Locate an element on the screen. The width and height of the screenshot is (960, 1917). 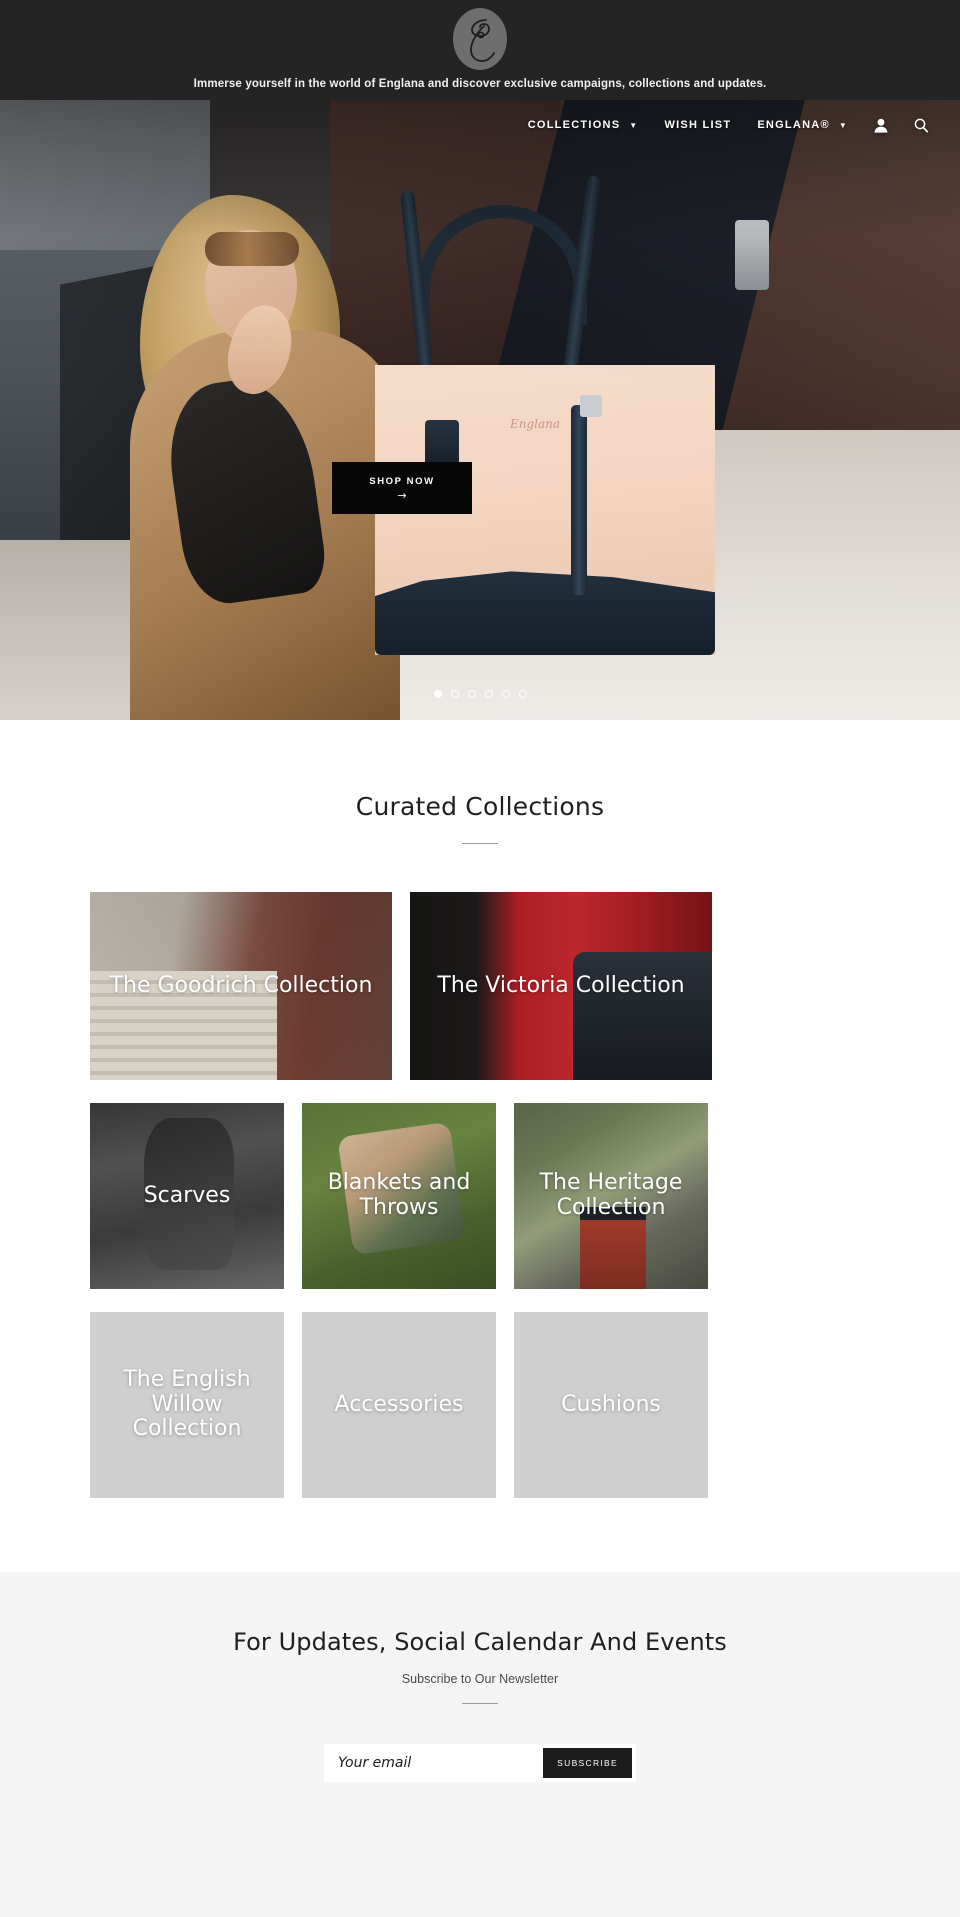
collection-tile-label: Scarves is located at coordinates (187, 1195).